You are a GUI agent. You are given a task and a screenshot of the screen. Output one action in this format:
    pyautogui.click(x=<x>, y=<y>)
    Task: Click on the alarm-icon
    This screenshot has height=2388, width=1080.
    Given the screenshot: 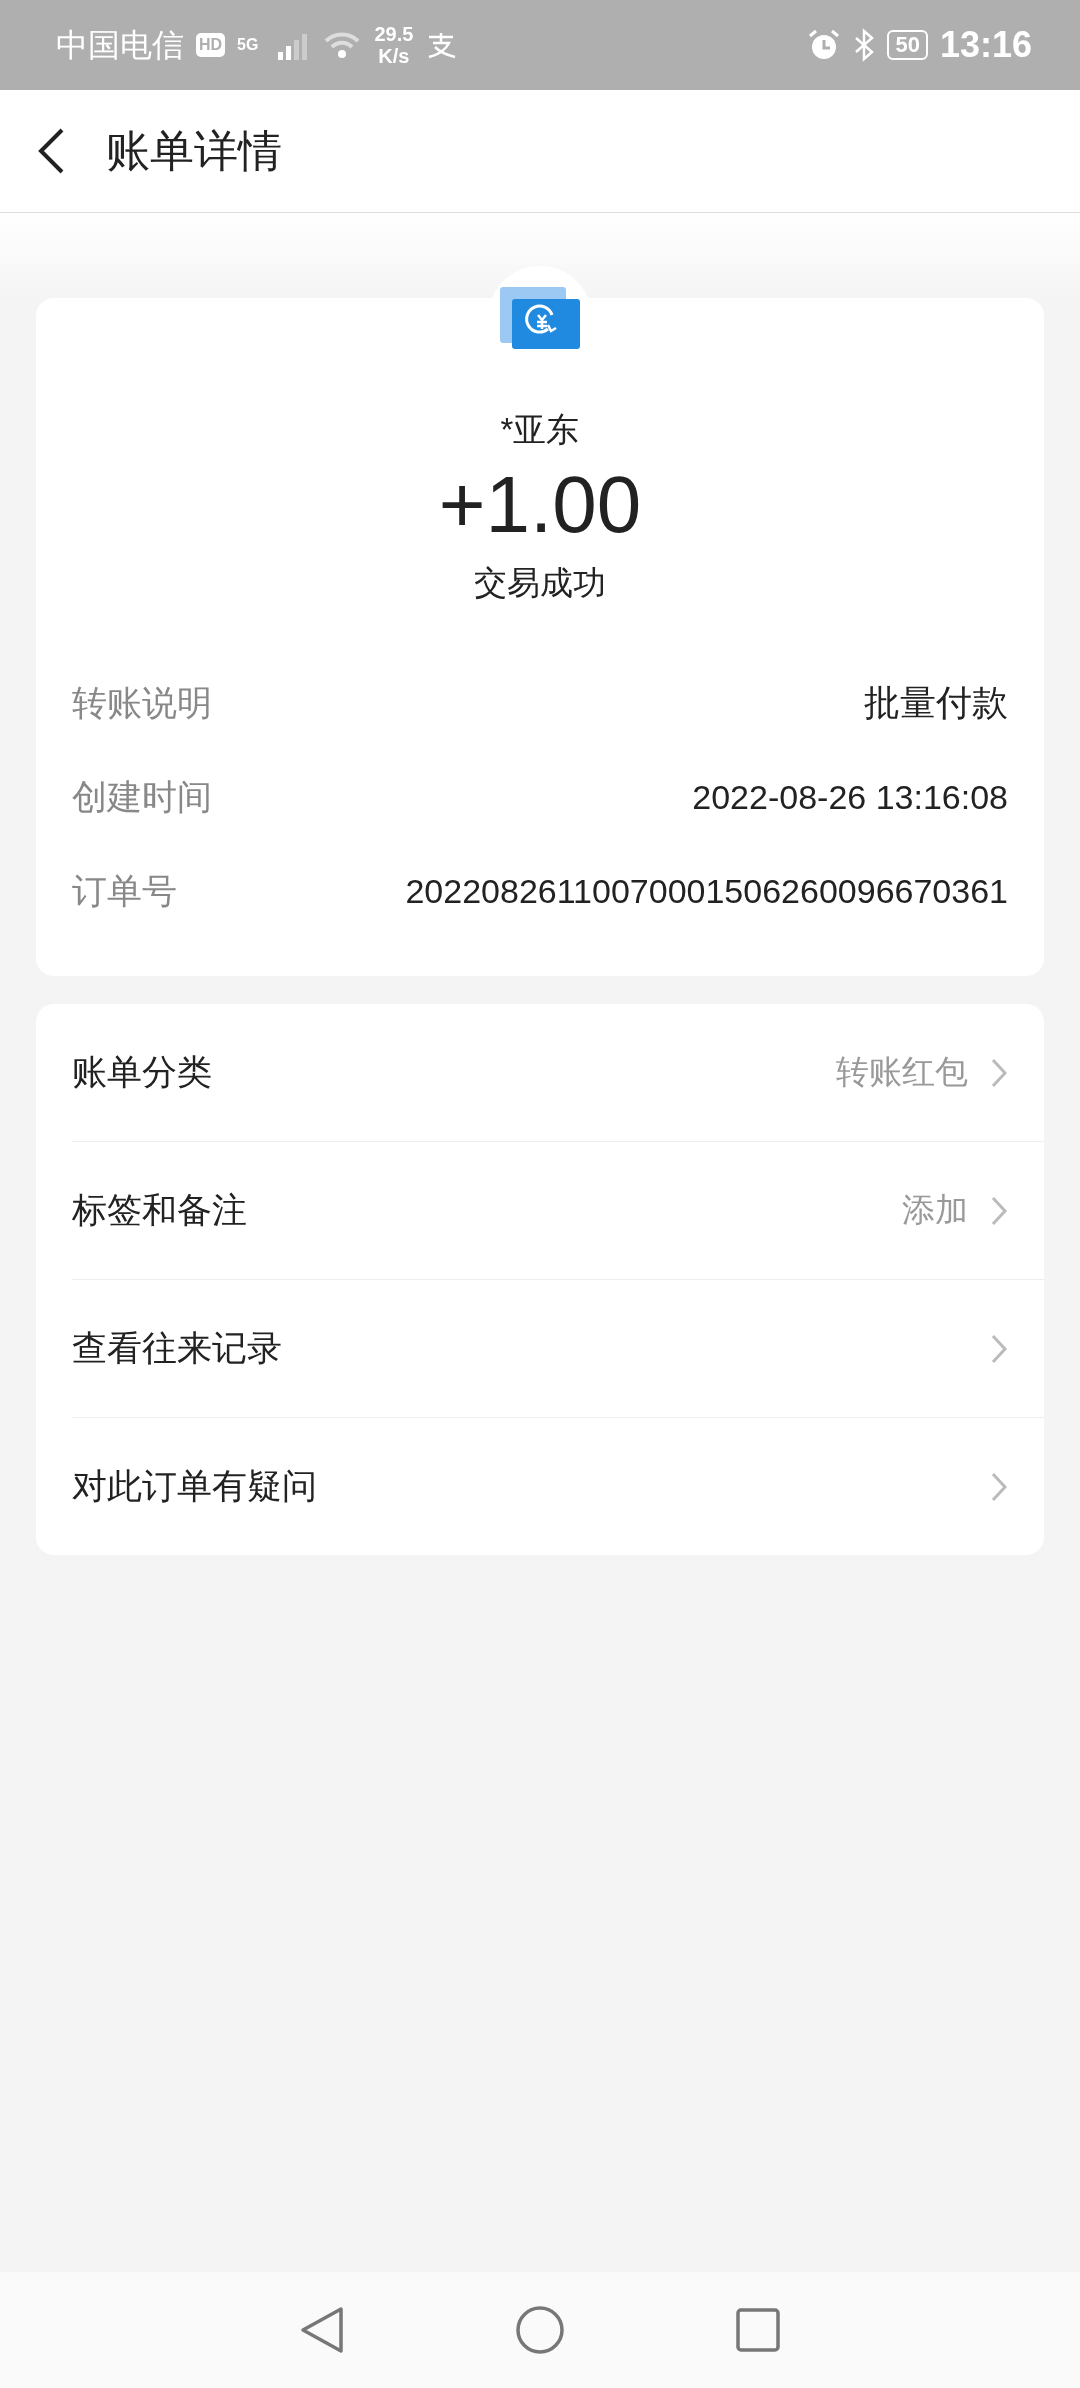 What is the action you would take?
    pyautogui.click(x=824, y=45)
    